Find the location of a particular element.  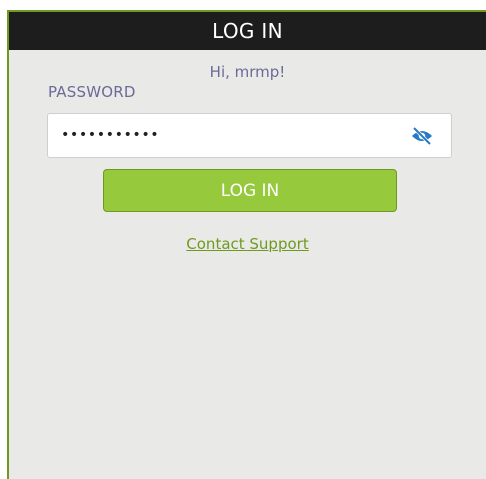

eye-slash-icon is located at coordinates (422, 136).